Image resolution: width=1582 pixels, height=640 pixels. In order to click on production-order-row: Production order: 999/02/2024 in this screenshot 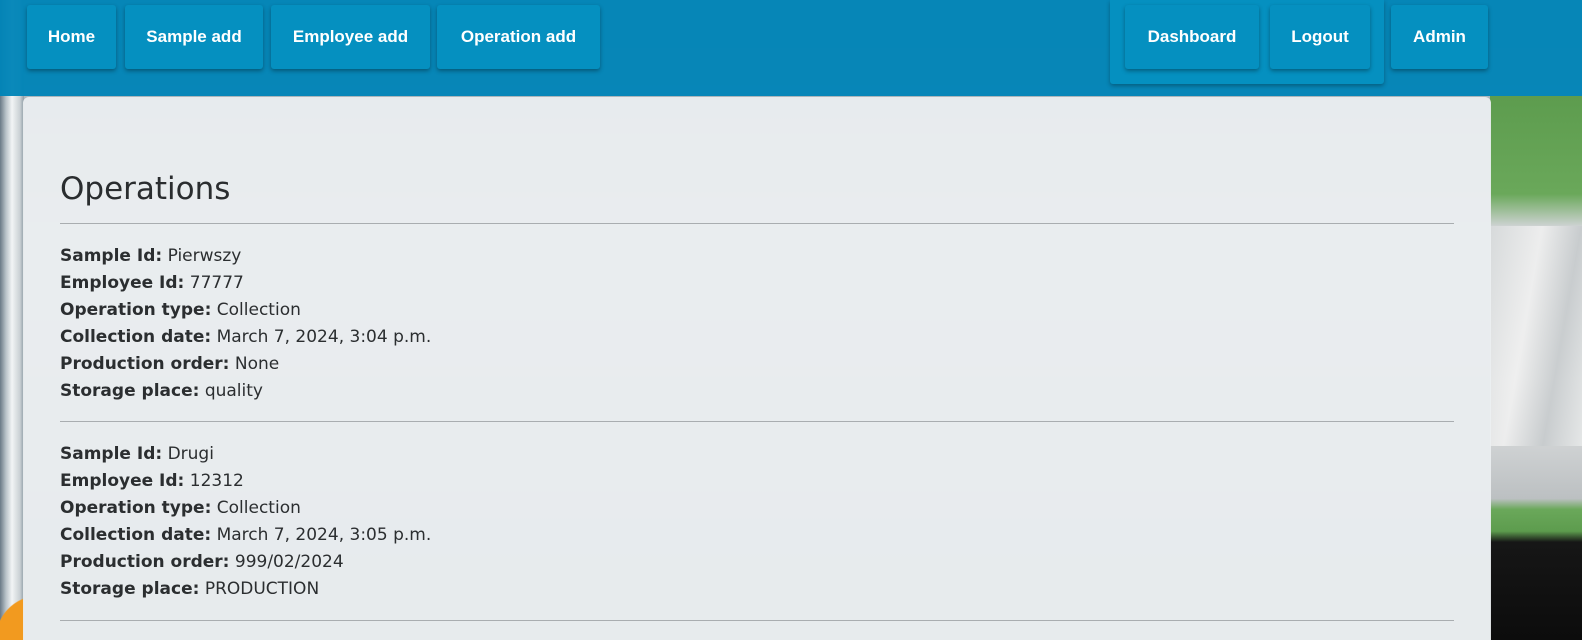, I will do `click(245, 562)`.